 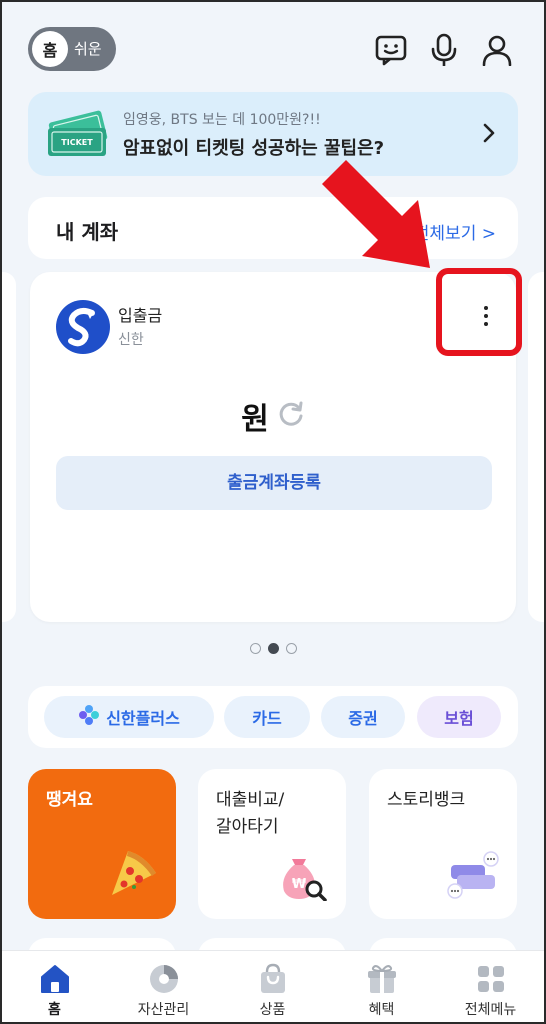 What do you see at coordinates (163, 1010) in the screenshot?
I see `nav-label: 자산관리` at bounding box center [163, 1010].